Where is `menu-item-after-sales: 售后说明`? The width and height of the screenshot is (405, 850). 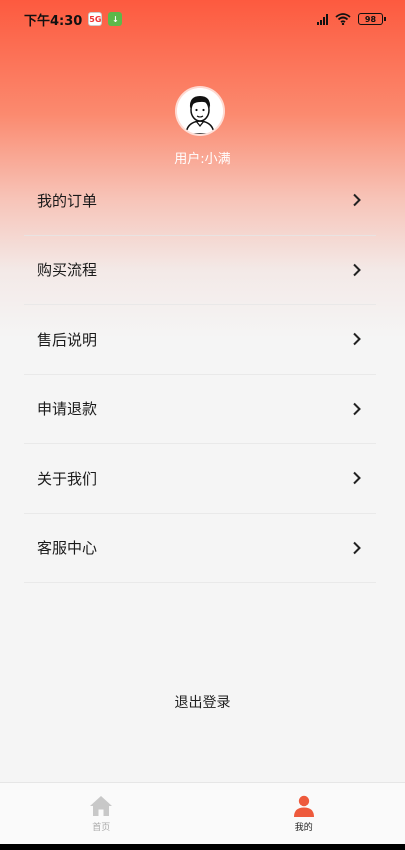
menu-item-after-sales: 售后说明 is located at coordinates (200, 340).